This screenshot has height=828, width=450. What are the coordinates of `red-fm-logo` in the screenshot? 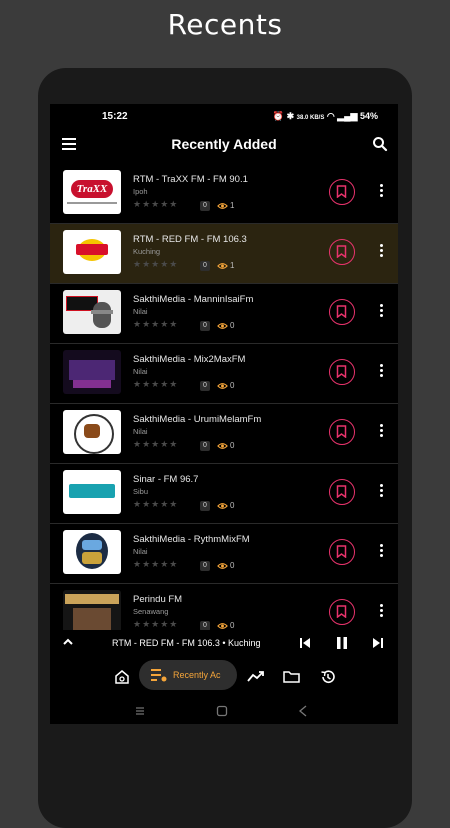 It's located at (92, 252).